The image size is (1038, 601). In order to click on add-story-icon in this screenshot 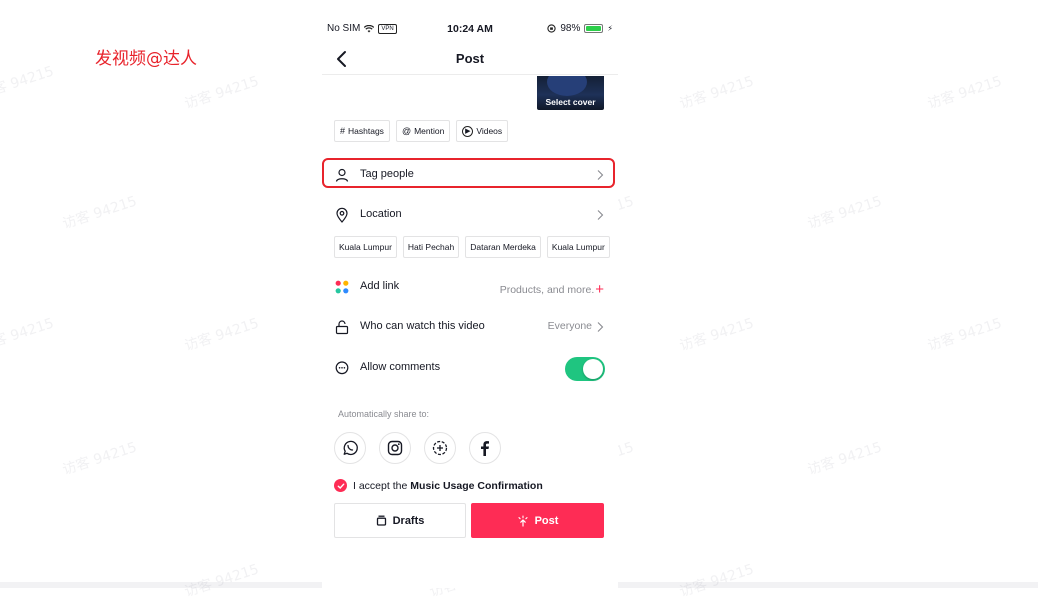, I will do `click(440, 448)`.